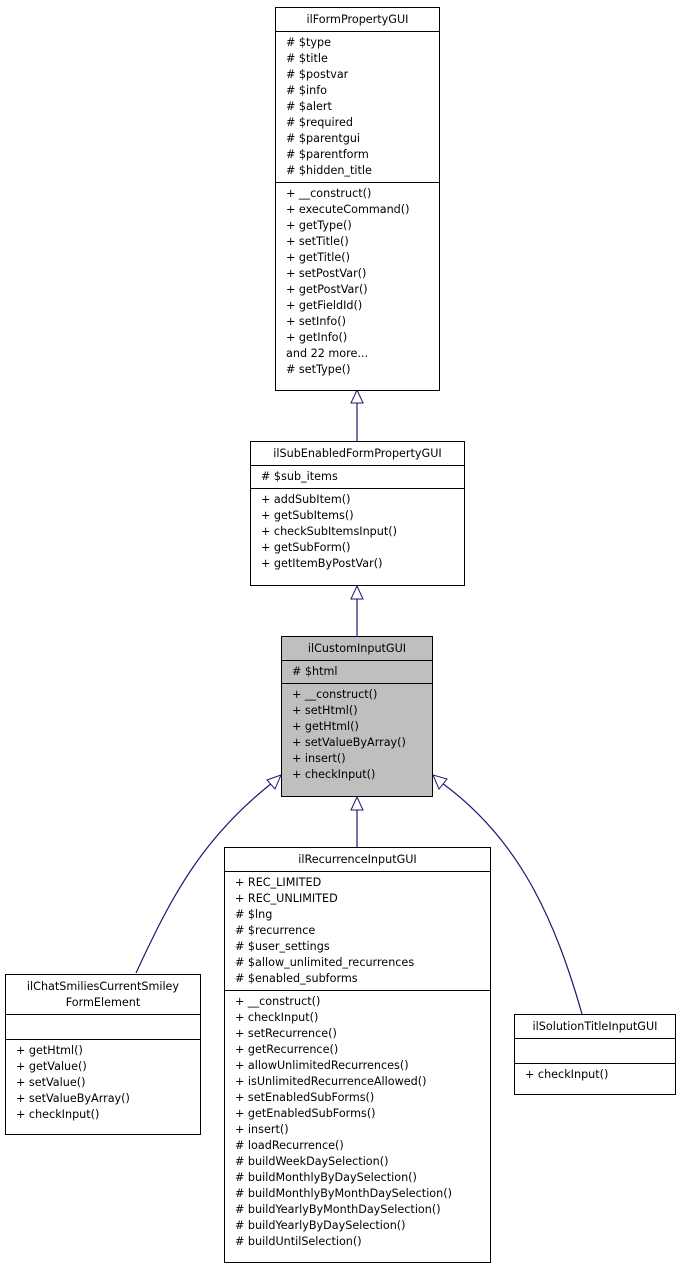 The image size is (680, 1269). What do you see at coordinates (359, 1226) in the screenshot?
I see `method-item: # buildYearlyByDaySelection()` at bounding box center [359, 1226].